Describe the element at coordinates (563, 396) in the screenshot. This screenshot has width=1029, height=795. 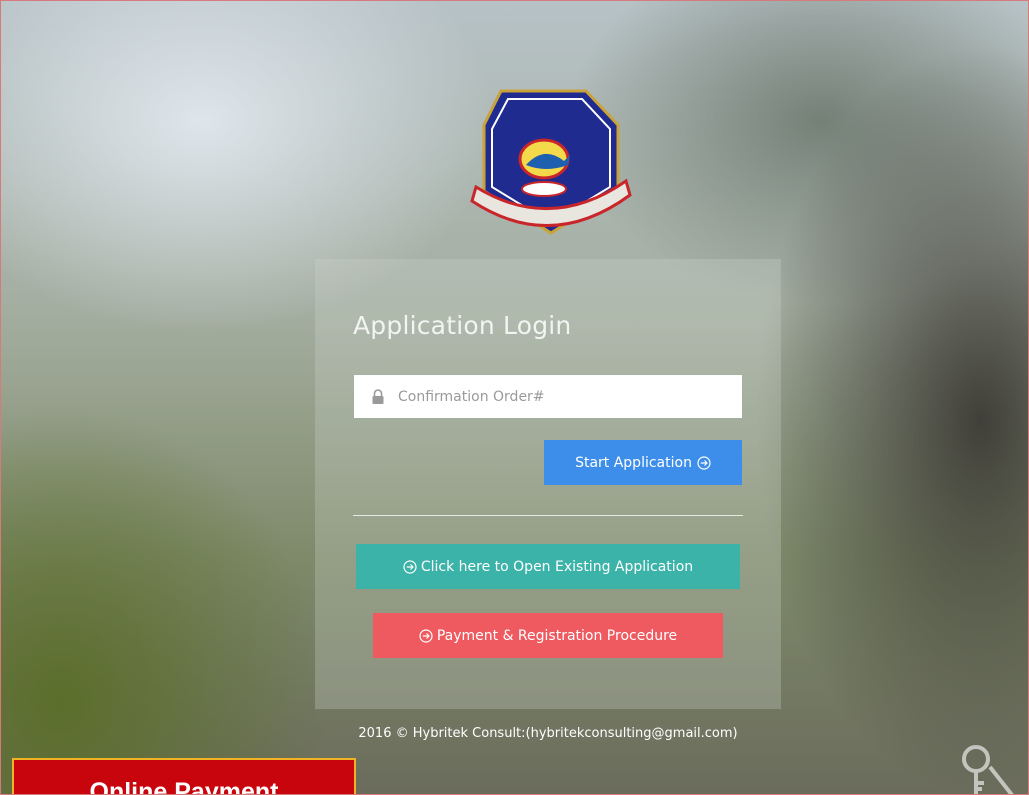
I see `confirmation-order-input` at that location.